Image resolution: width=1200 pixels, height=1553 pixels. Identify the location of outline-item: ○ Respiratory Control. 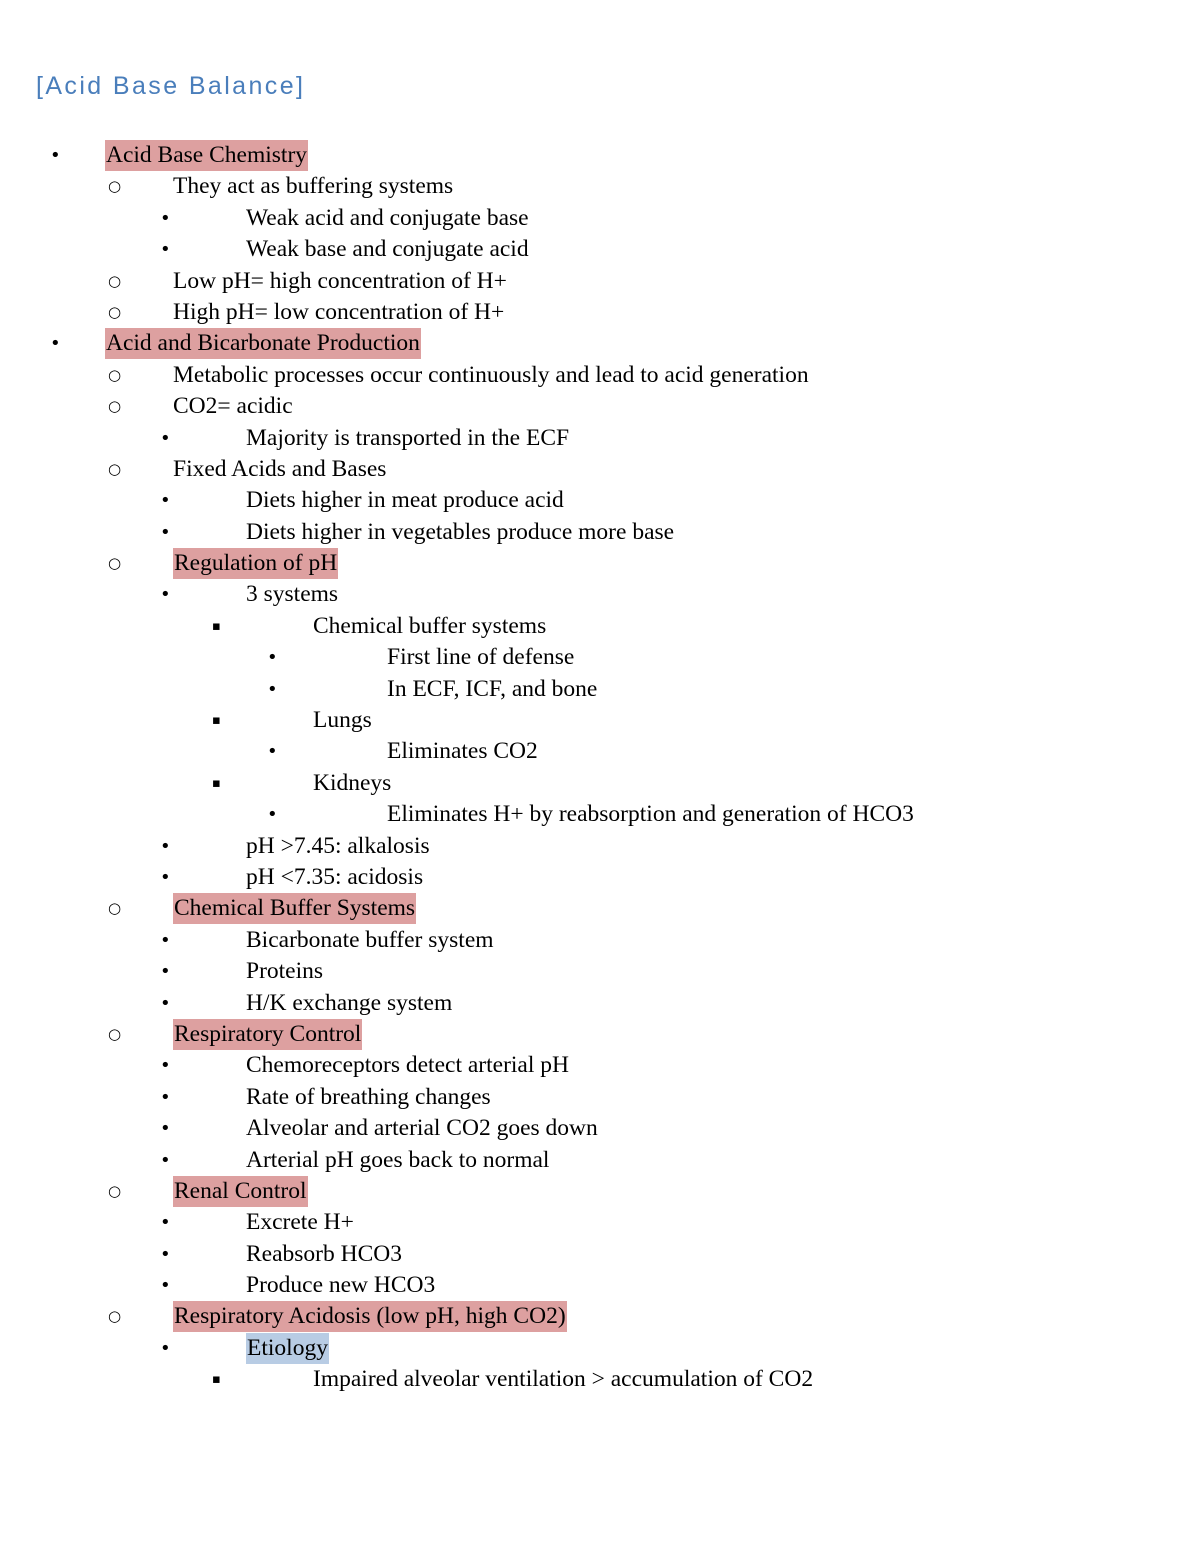
(600, 1034).